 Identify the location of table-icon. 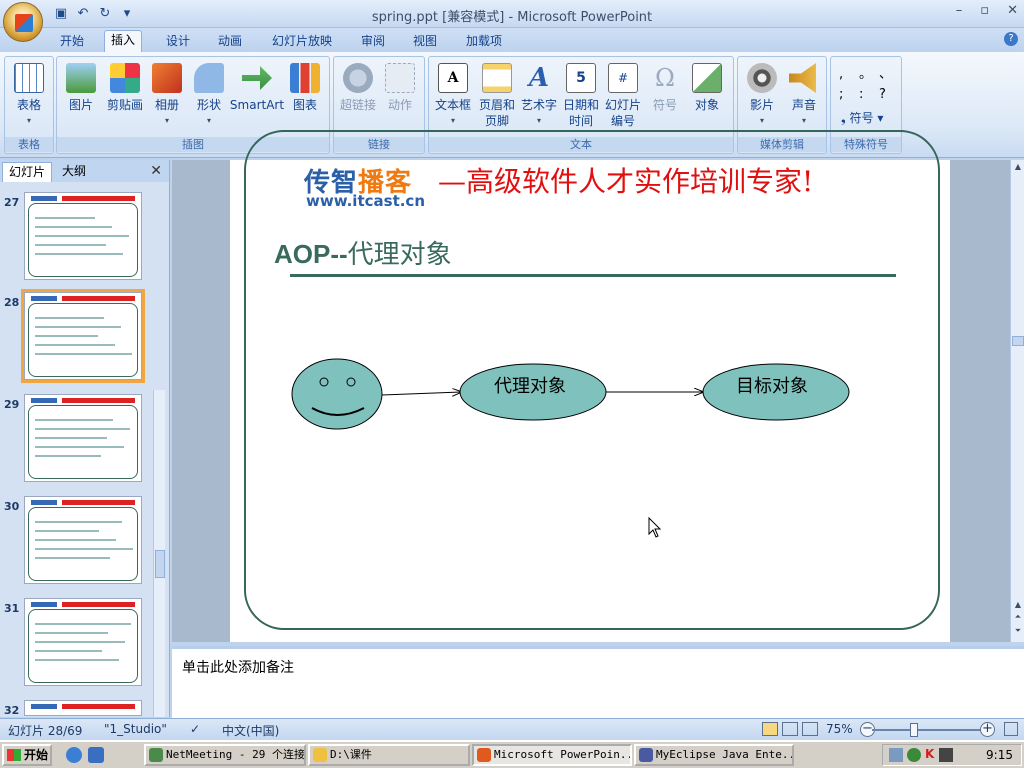
(29, 78).